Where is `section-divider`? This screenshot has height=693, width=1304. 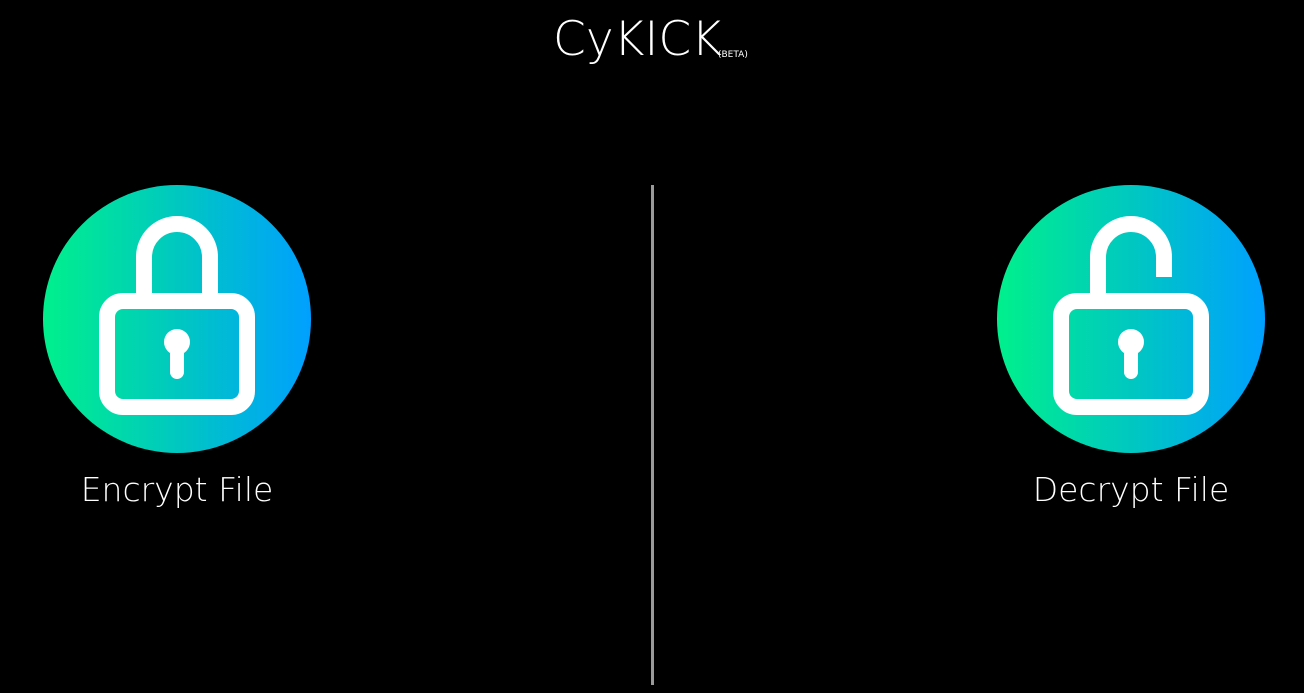 section-divider is located at coordinates (652, 435).